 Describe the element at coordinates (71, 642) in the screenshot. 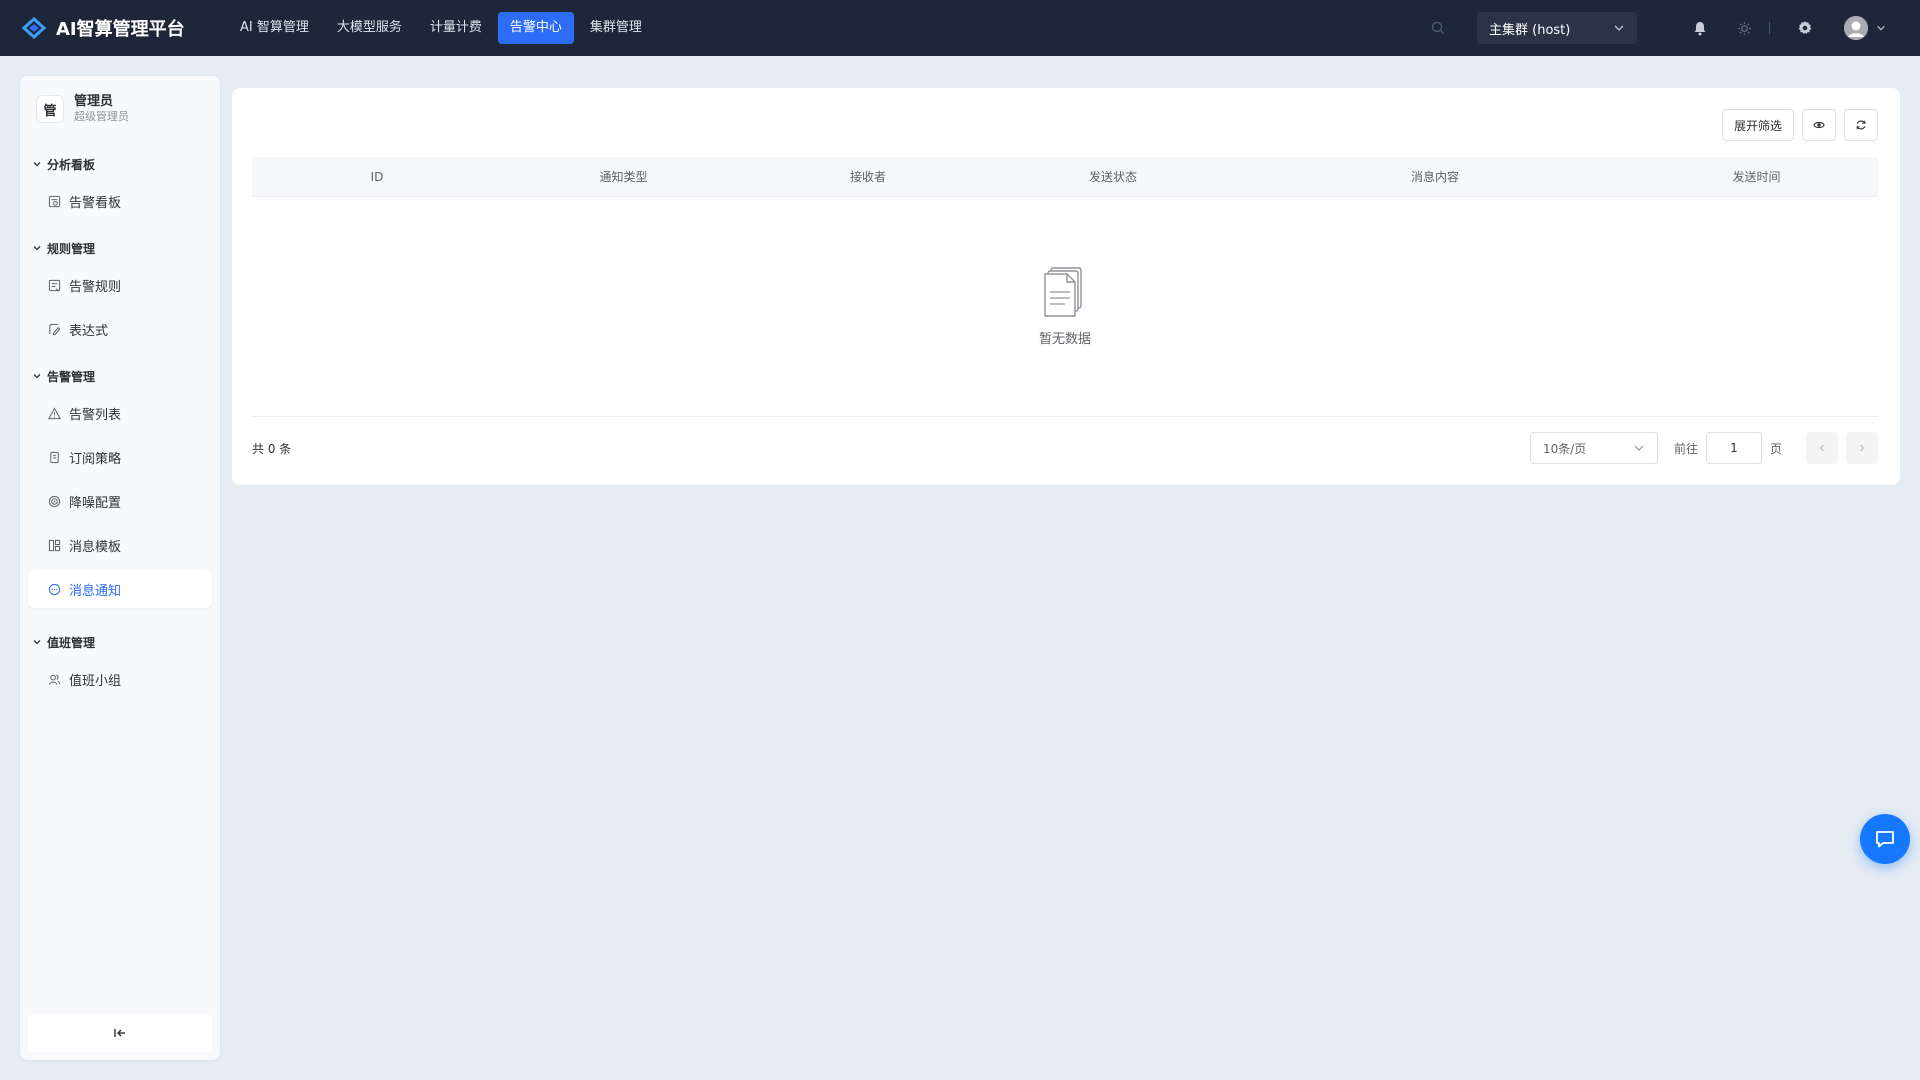

I see `menu-group-label: 值班管理` at that location.